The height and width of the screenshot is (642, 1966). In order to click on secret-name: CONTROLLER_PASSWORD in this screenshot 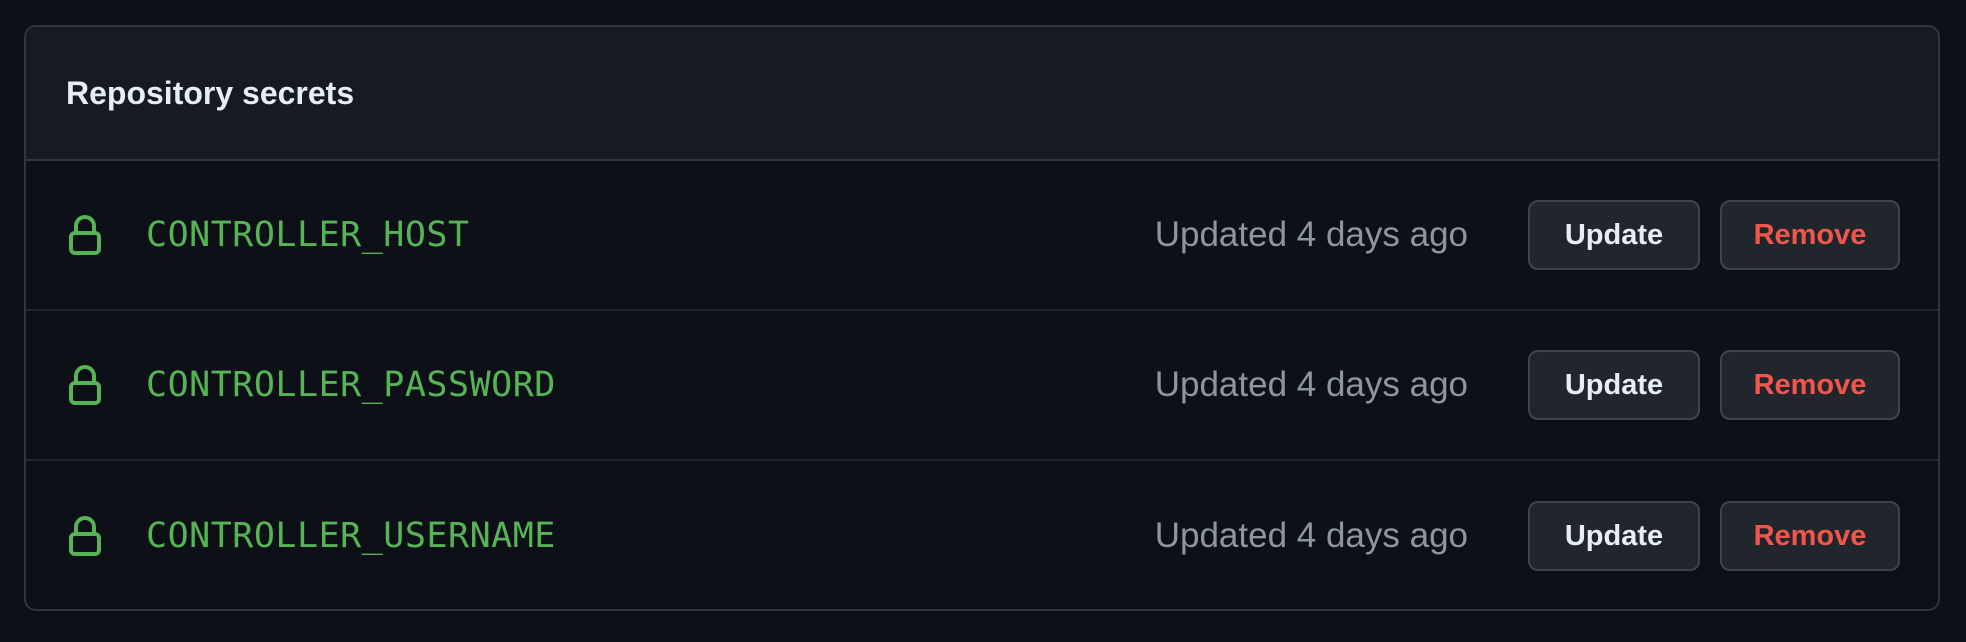, I will do `click(351, 385)`.